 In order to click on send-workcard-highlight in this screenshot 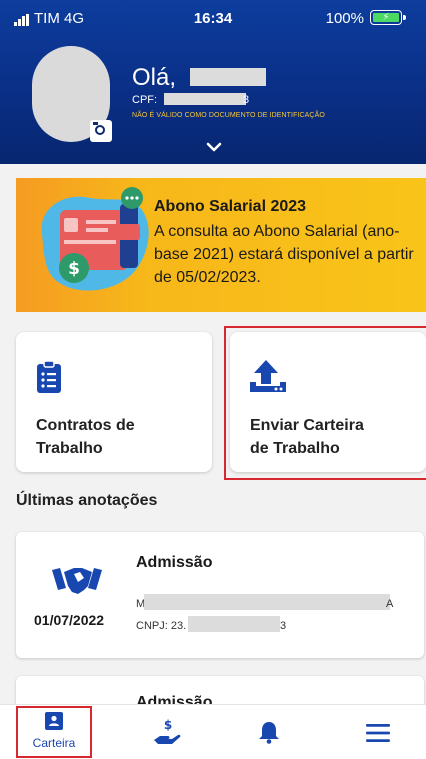, I will do `click(325, 403)`.